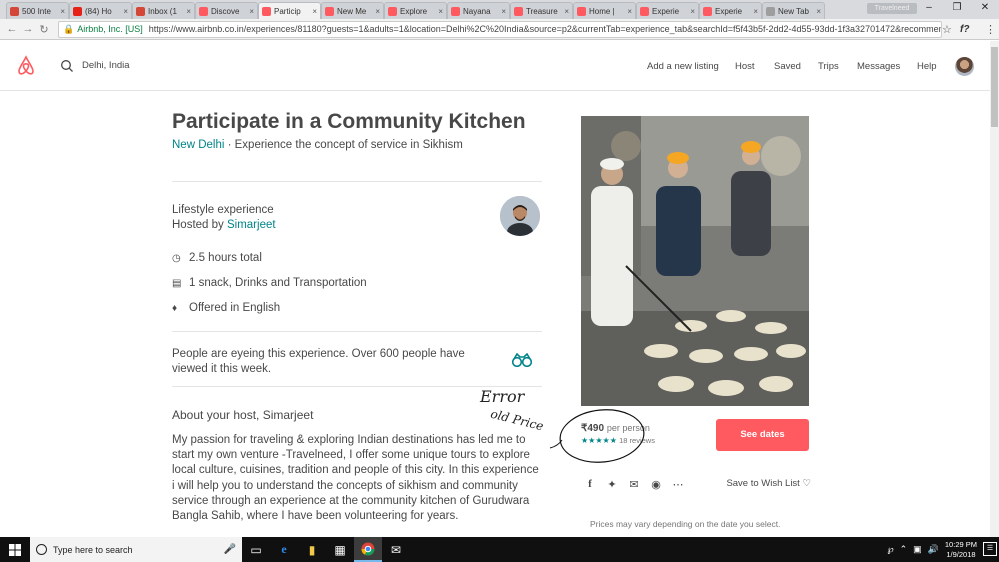 The height and width of the screenshot is (562, 999). I want to click on maximize-icon: ❐, so click(957, 8).